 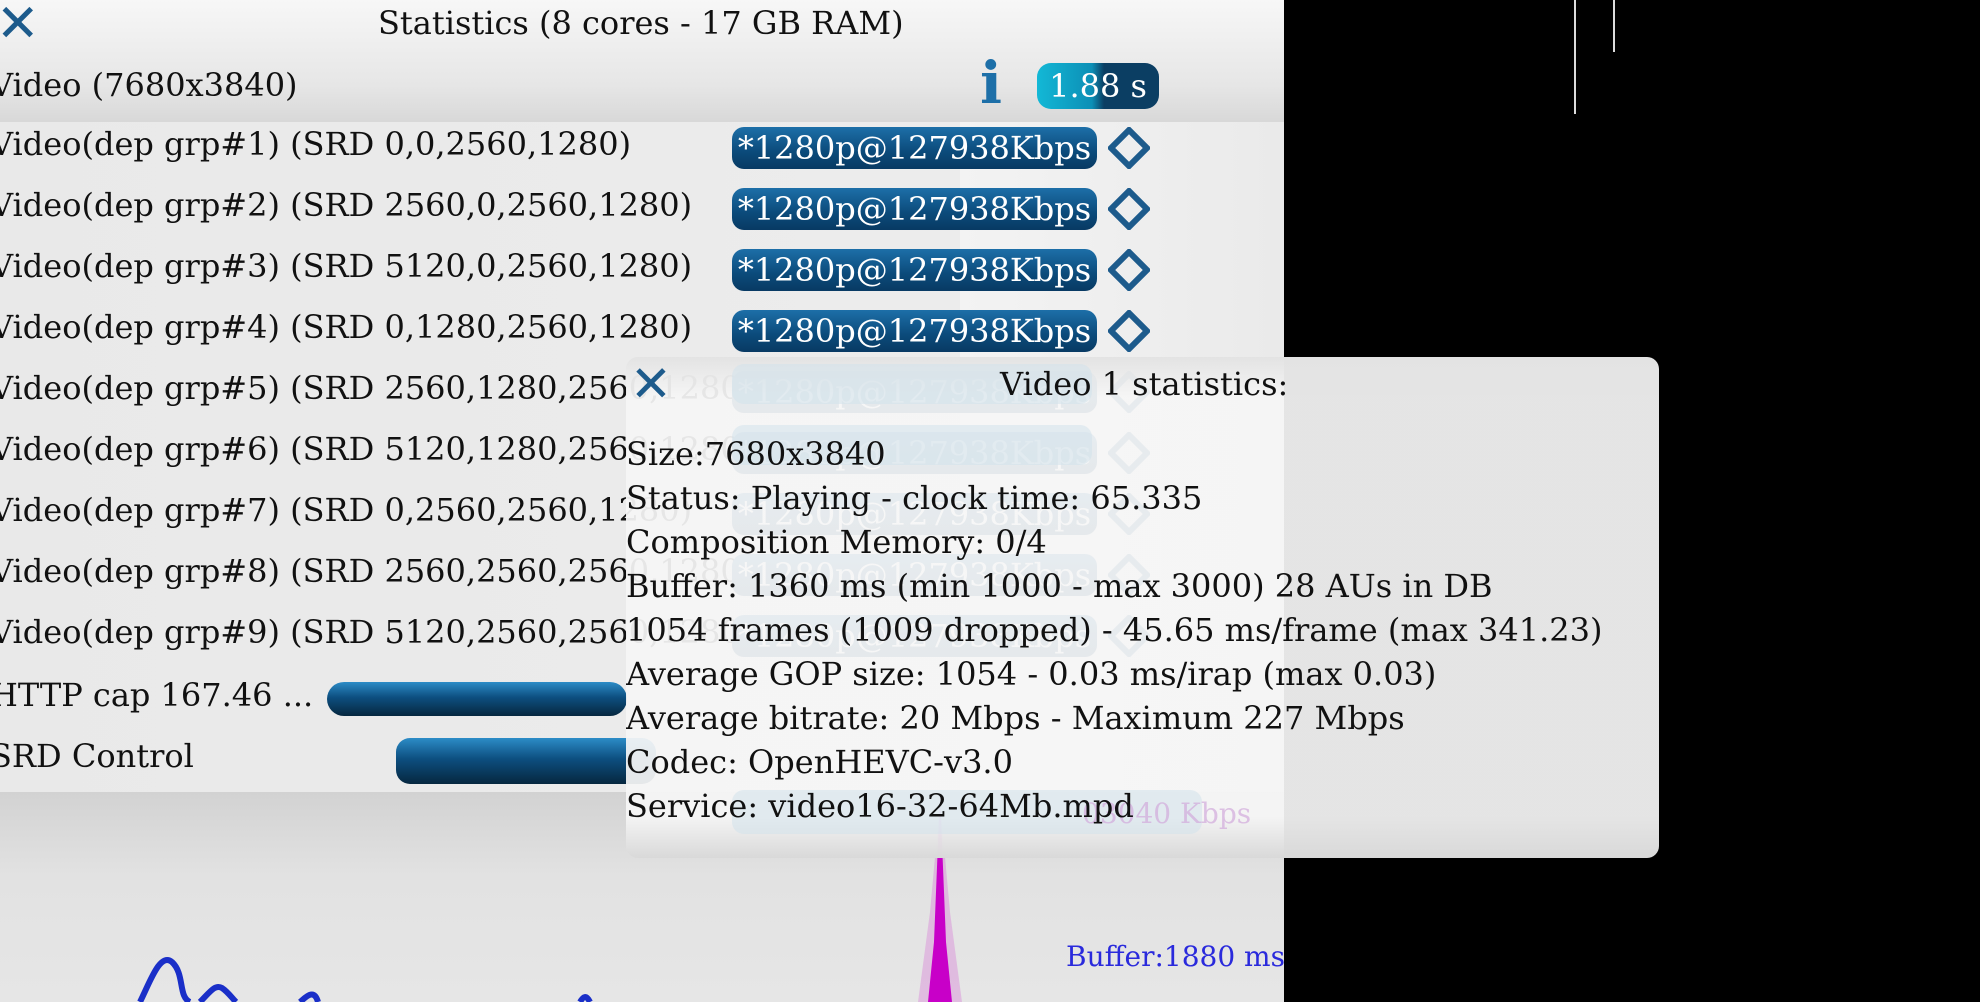 I want to click on signal-curve, so click(x=365, y=979).